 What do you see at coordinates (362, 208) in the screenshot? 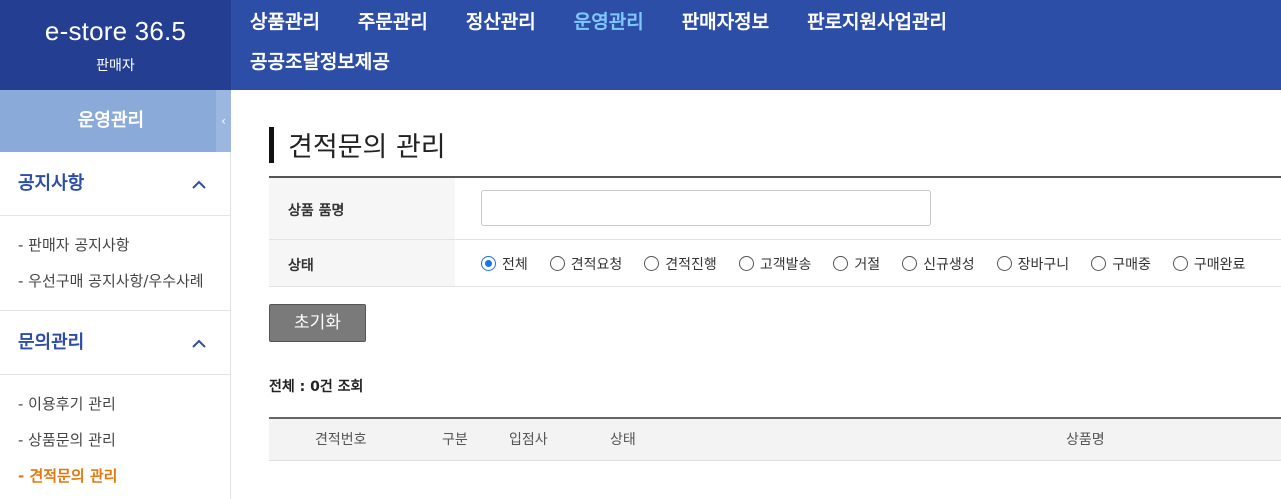
I see `search-label-cell: 상품 품명` at bounding box center [362, 208].